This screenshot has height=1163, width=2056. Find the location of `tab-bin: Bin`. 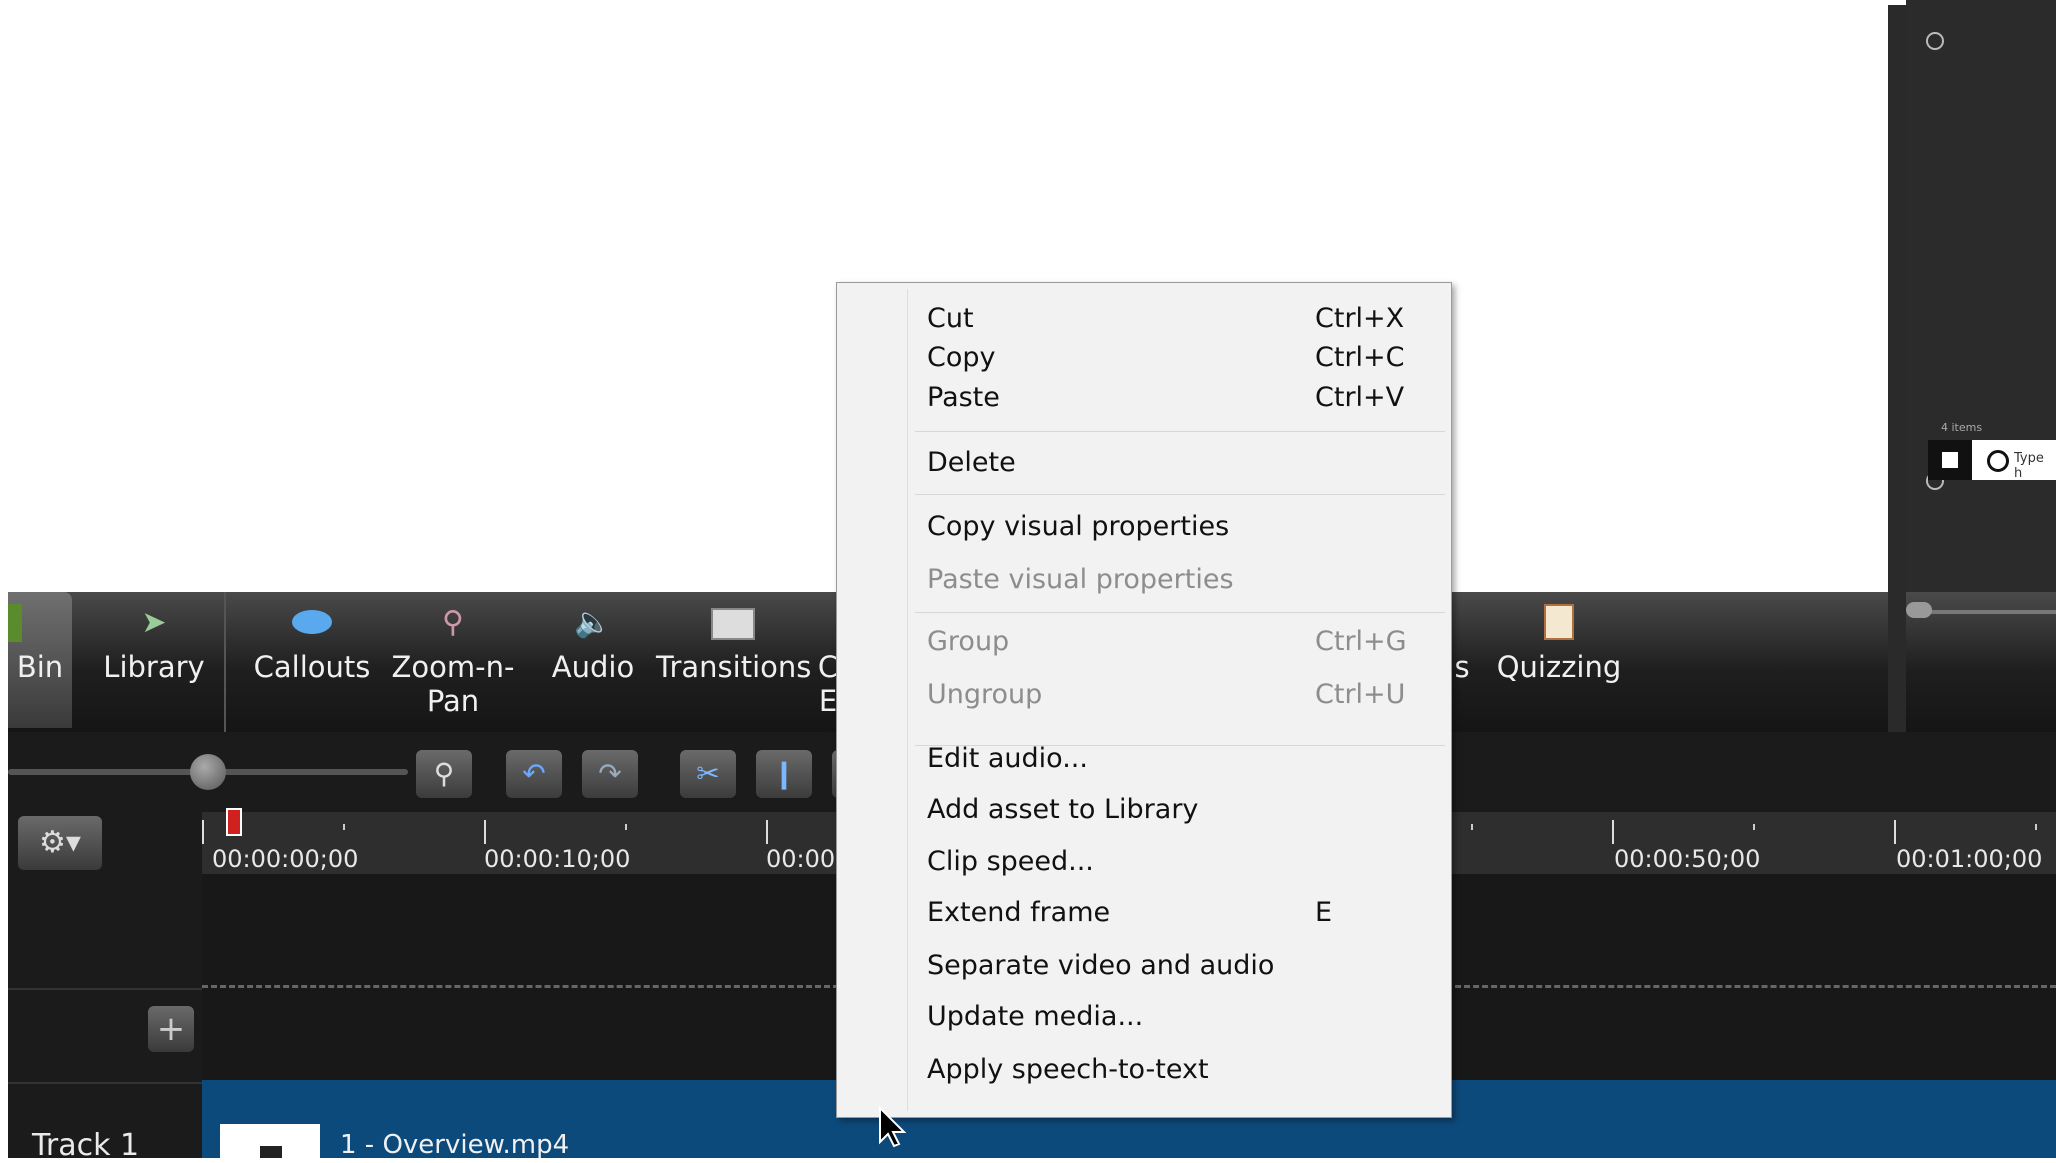

tab-bin: Bin is located at coordinates (40, 660).